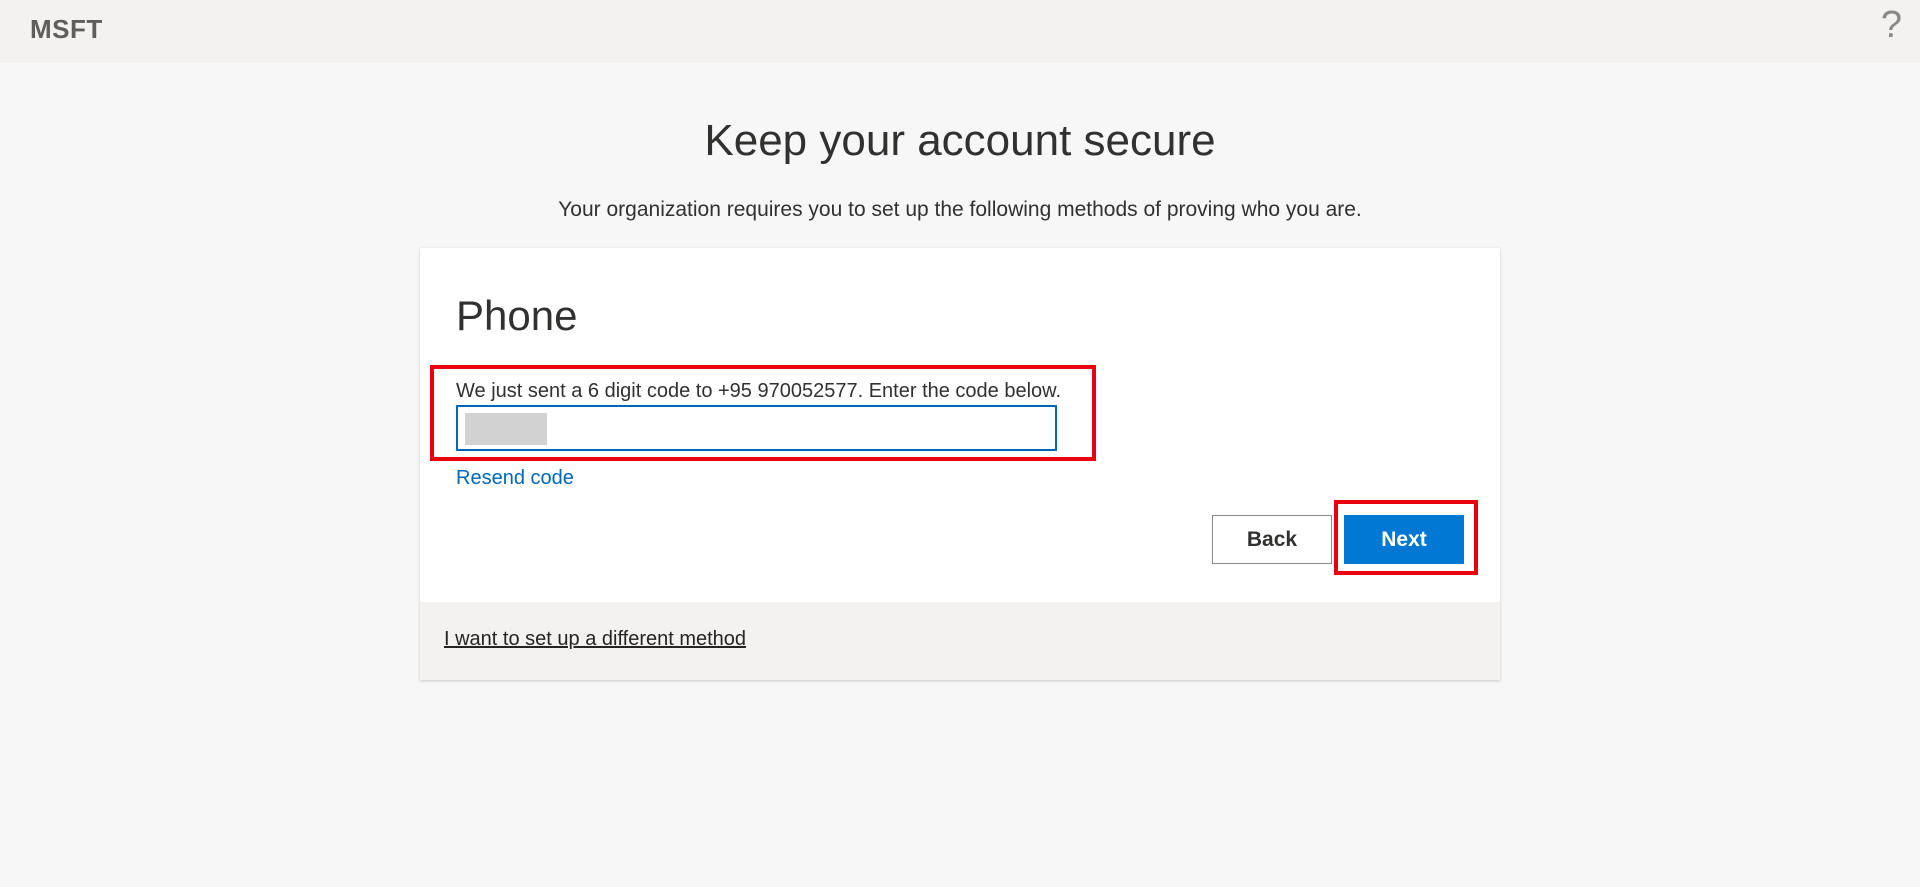  What do you see at coordinates (960, 641) in the screenshot?
I see `card-footer: I want to set up a different method` at bounding box center [960, 641].